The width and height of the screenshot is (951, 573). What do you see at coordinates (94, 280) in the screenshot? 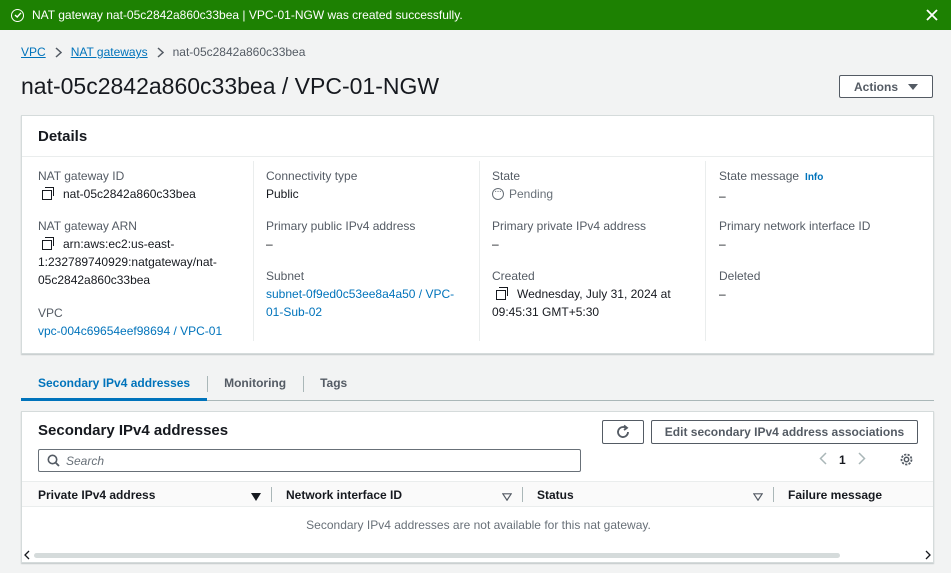
I see `arn-line-3: 05c2842a860c33bea` at bounding box center [94, 280].